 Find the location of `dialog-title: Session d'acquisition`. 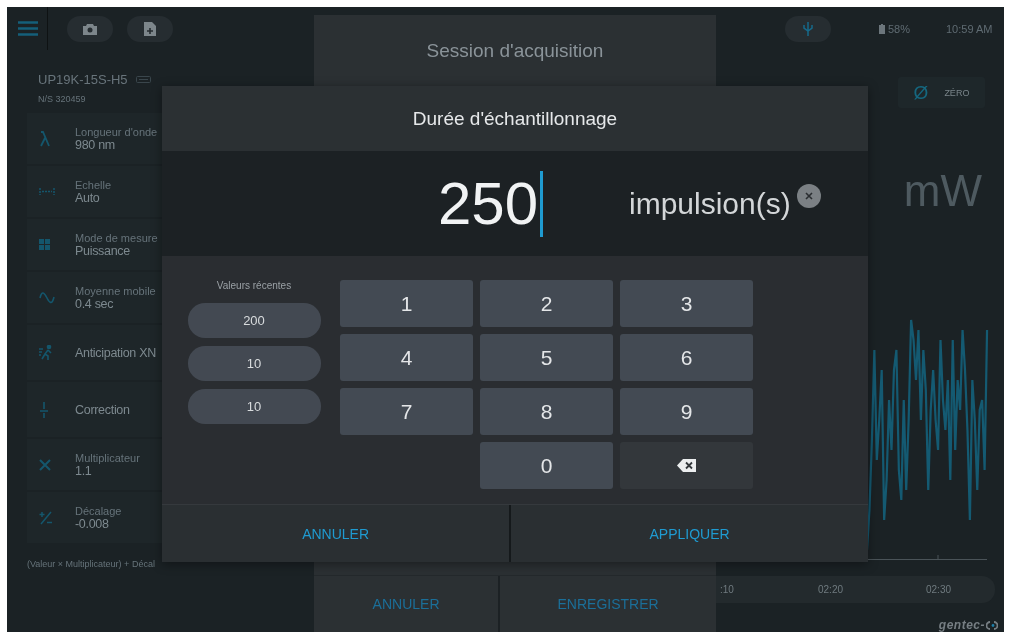

dialog-title: Session d'acquisition is located at coordinates (515, 50).